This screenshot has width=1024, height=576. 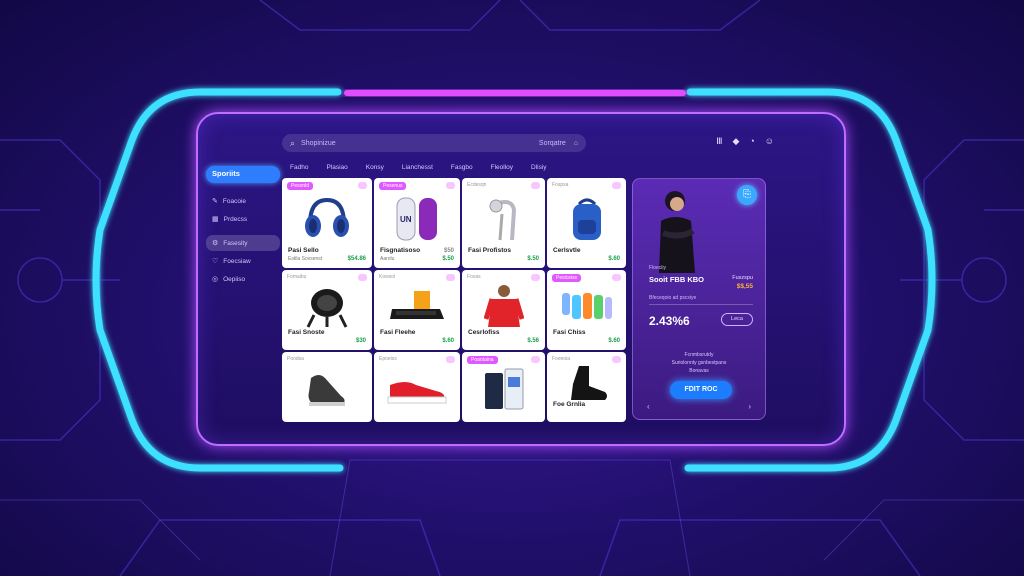 I want to click on product-price: $50, so click(x=448, y=251).